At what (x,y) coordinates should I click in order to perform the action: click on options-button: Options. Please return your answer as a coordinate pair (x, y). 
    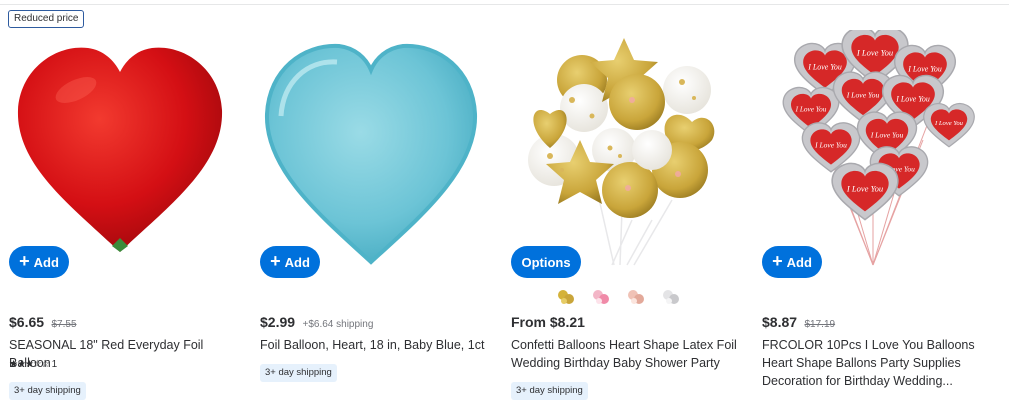
    Looking at the image, I should click on (546, 262).